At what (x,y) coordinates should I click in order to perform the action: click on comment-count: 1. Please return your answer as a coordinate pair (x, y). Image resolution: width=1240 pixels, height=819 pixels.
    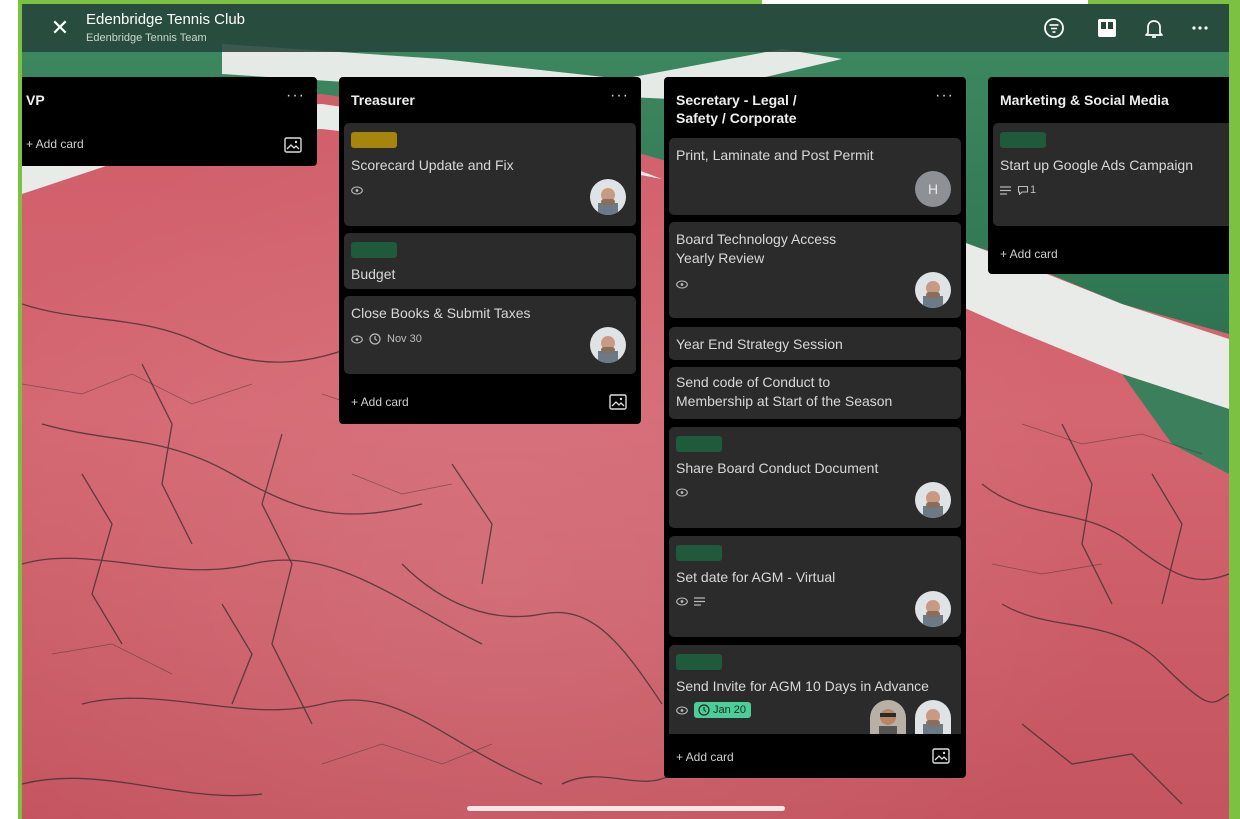
    Looking at the image, I should click on (1033, 190).